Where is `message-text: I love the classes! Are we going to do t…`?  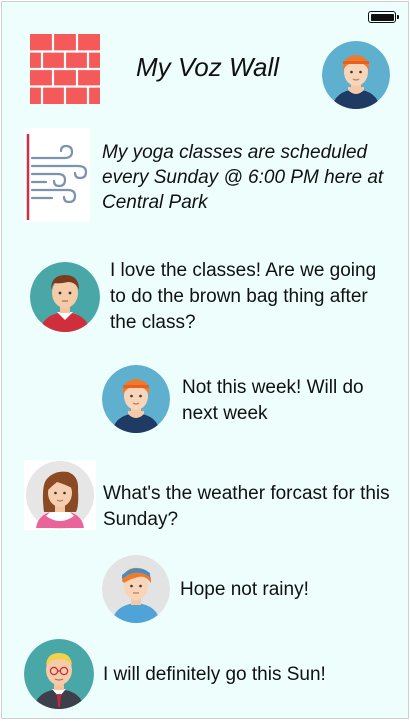
message-text: I love the classes! Are we going to do t… is located at coordinates (243, 296).